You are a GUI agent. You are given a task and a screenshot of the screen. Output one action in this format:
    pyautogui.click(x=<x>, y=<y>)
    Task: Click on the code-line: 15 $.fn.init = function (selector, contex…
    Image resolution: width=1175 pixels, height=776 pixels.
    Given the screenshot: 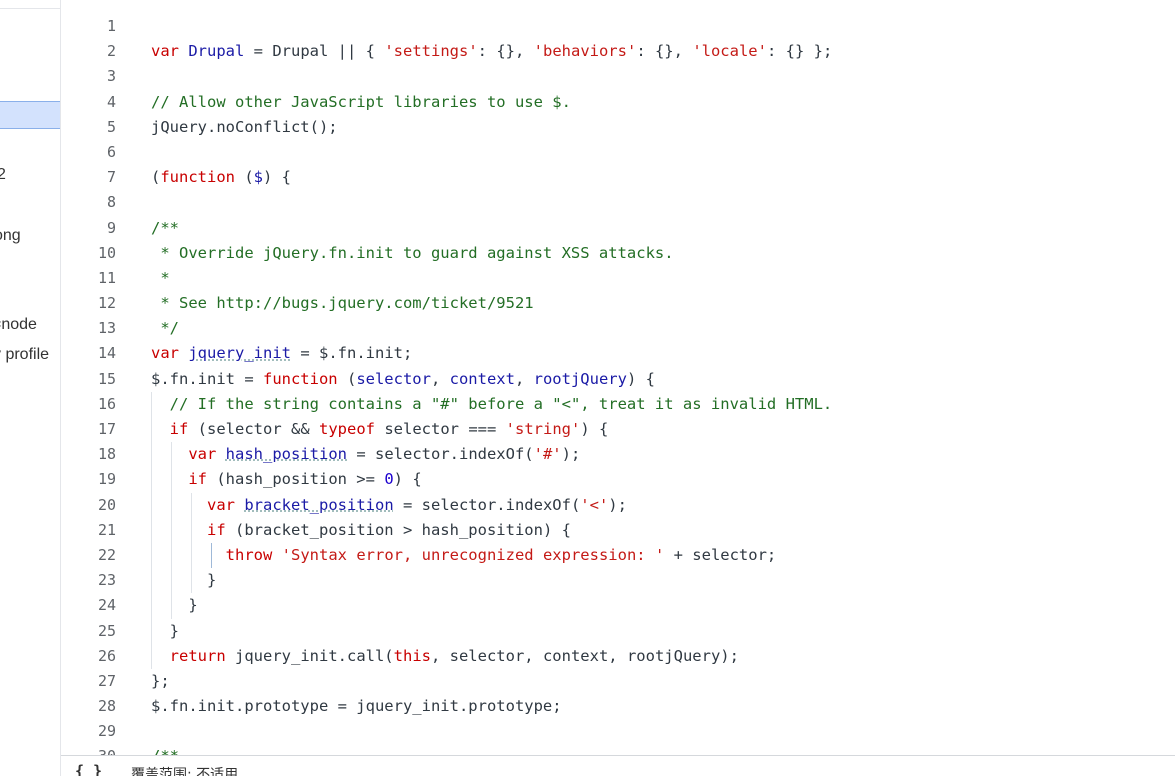 What is the action you would take?
    pyautogui.click(x=618, y=379)
    